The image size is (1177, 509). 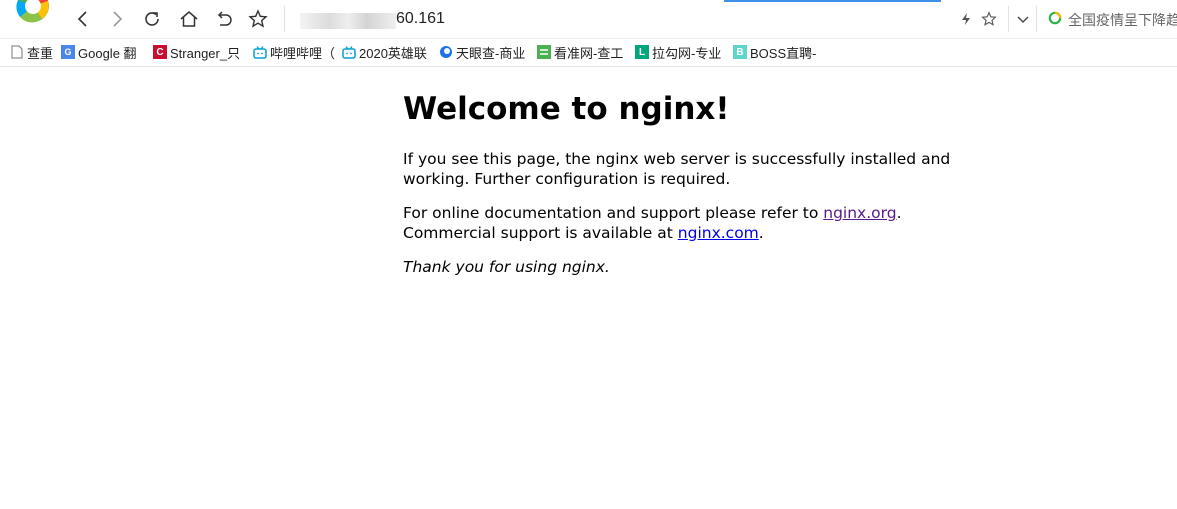 I want to click on nginx-com-link: nginx.com, so click(x=718, y=233).